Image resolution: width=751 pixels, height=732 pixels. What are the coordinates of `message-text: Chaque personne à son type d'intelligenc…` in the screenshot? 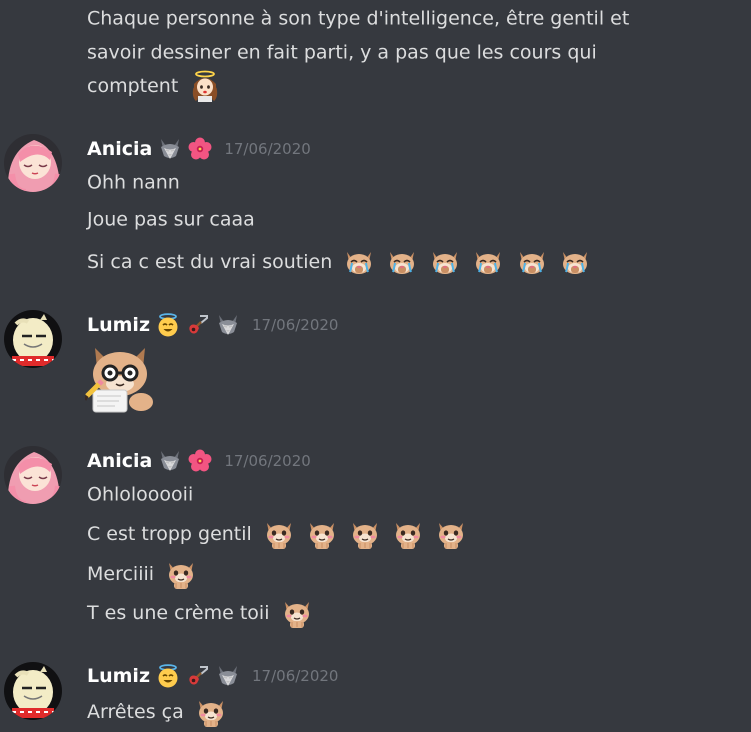 It's located at (358, 18).